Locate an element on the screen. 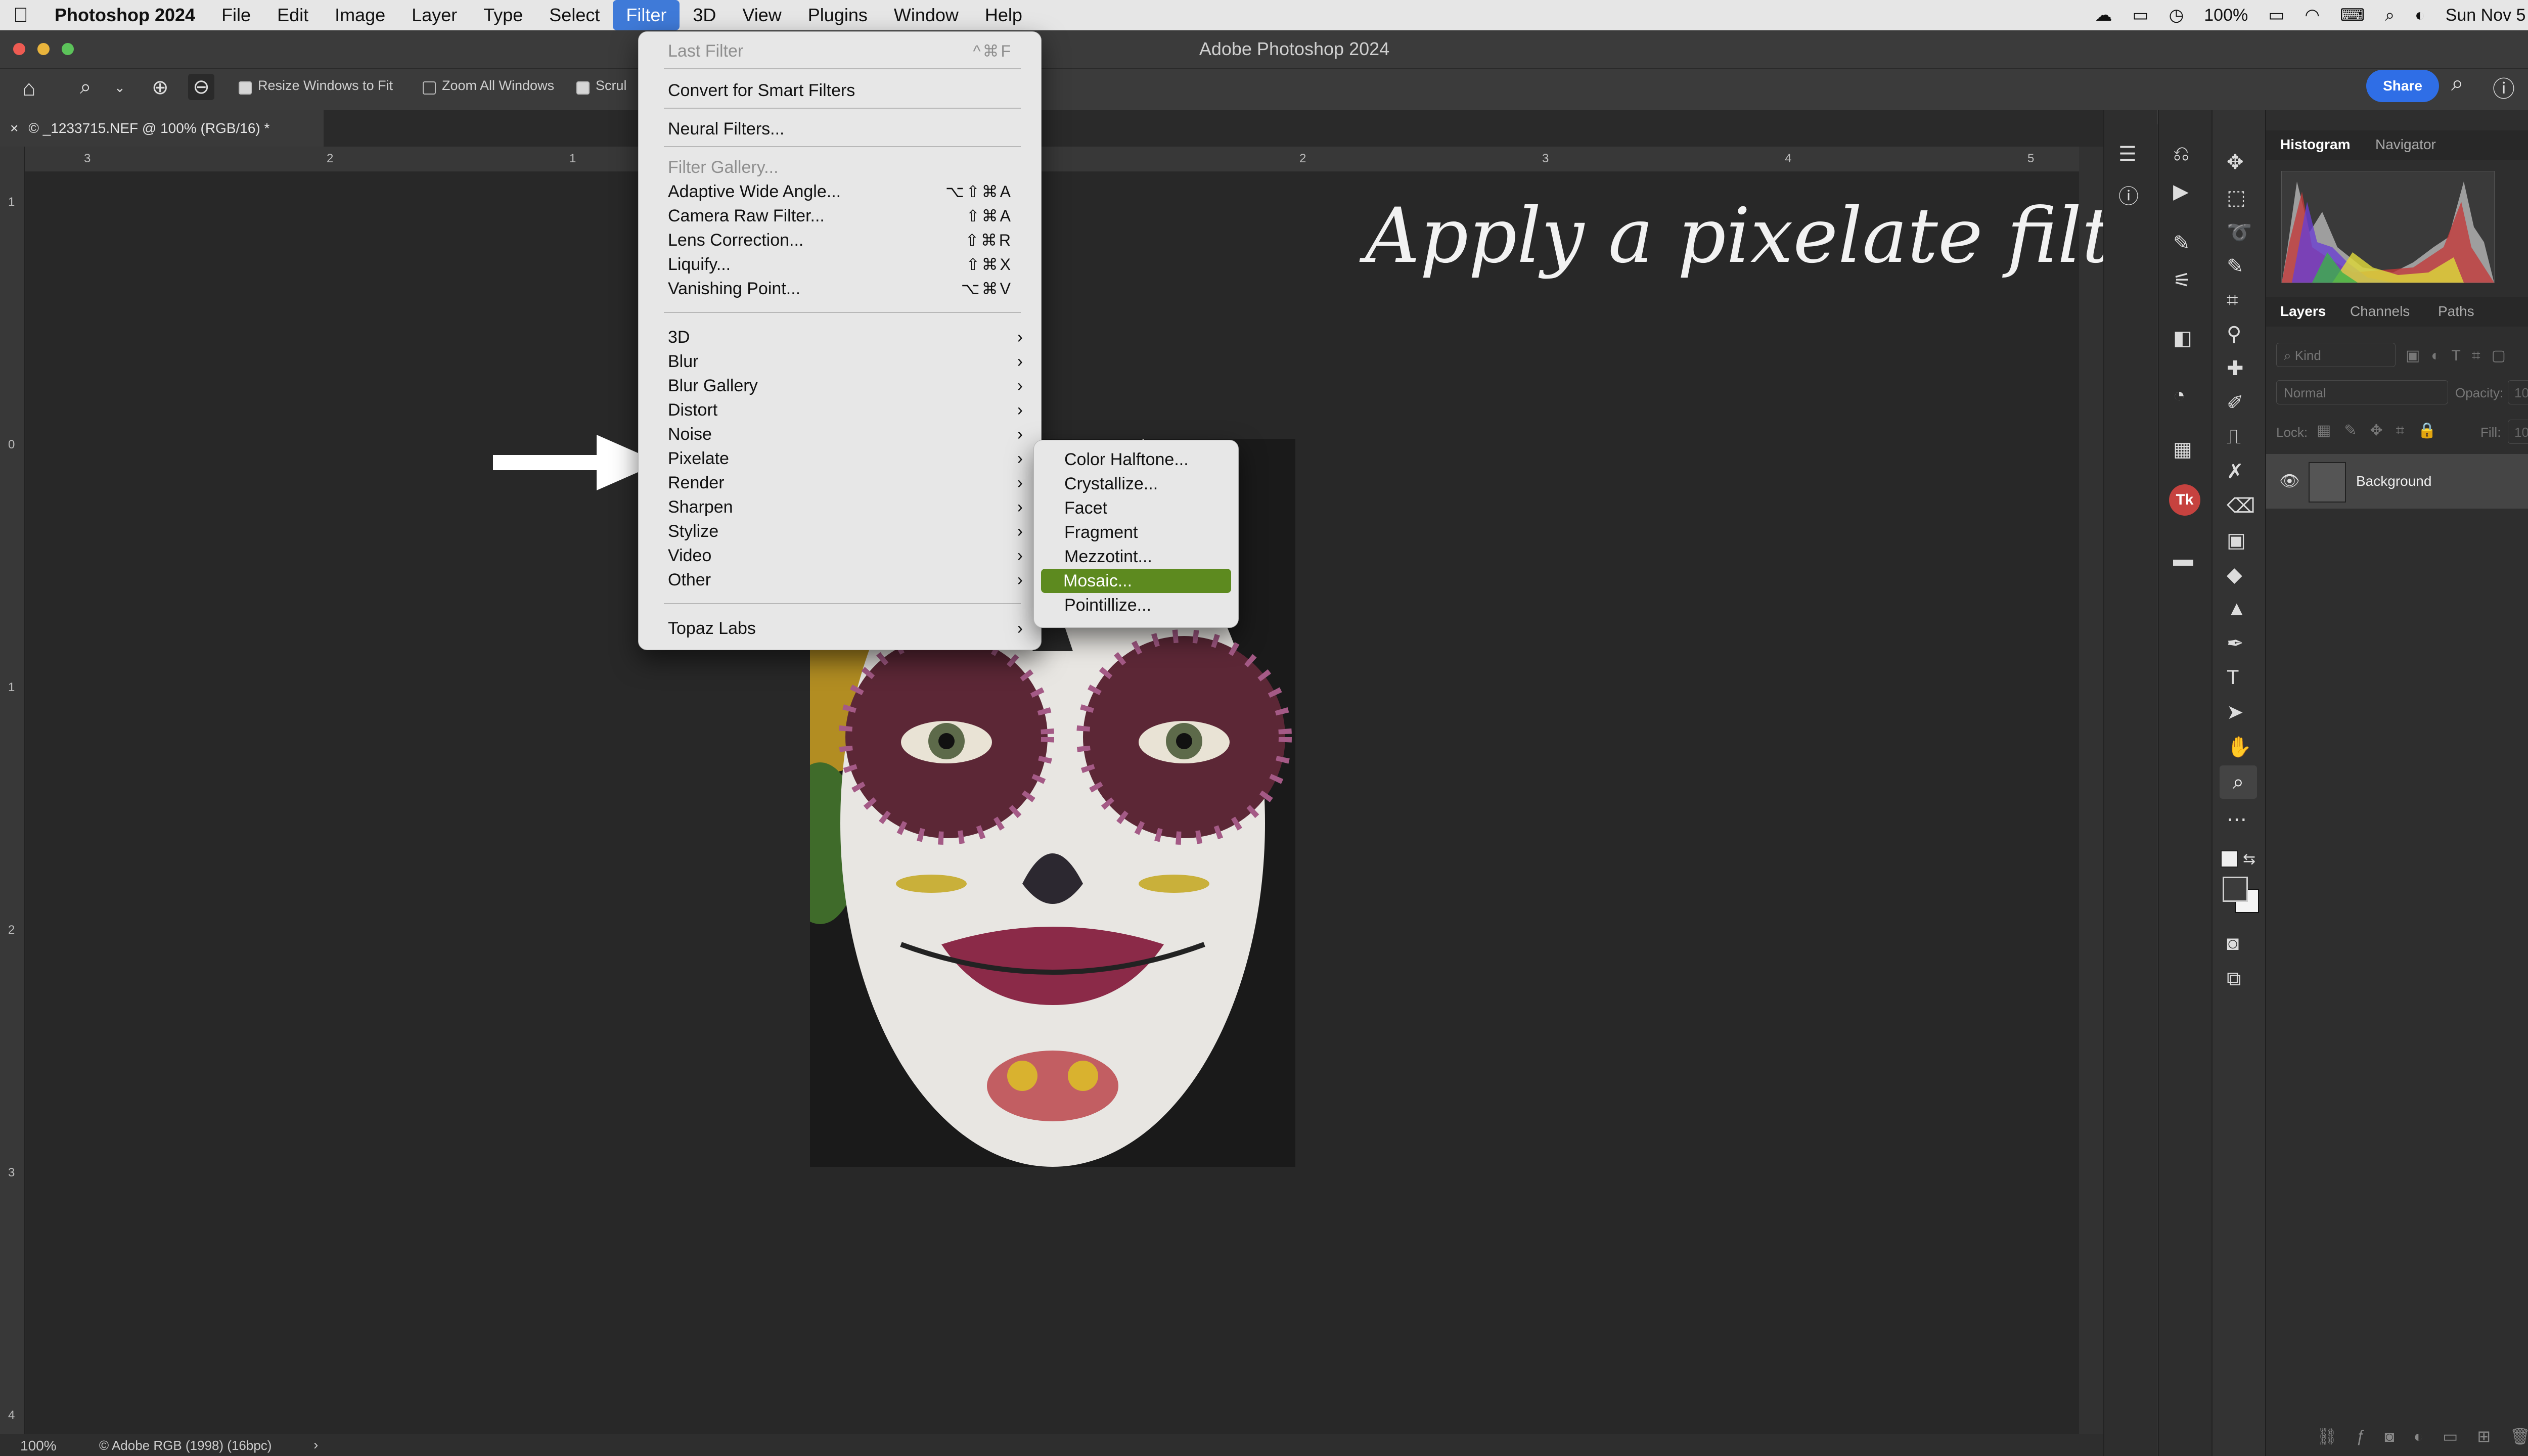  link-layers-icon: ⛓ is located at coordinates (2337, 1436).